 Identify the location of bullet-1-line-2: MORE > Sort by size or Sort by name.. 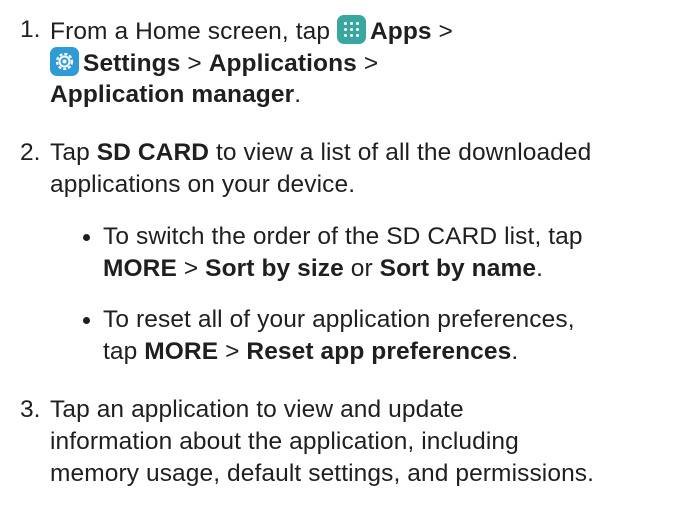
(323, 268).